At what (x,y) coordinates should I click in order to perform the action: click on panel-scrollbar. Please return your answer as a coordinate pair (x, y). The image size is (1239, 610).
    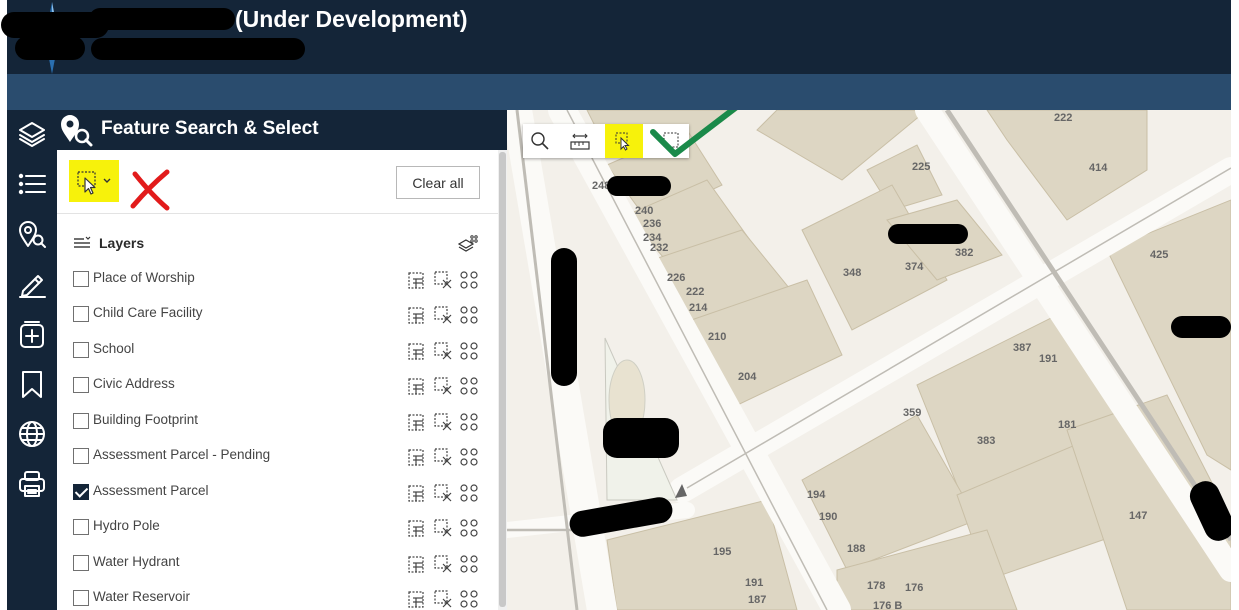
    Looking at the image, I should click on (502, 380).